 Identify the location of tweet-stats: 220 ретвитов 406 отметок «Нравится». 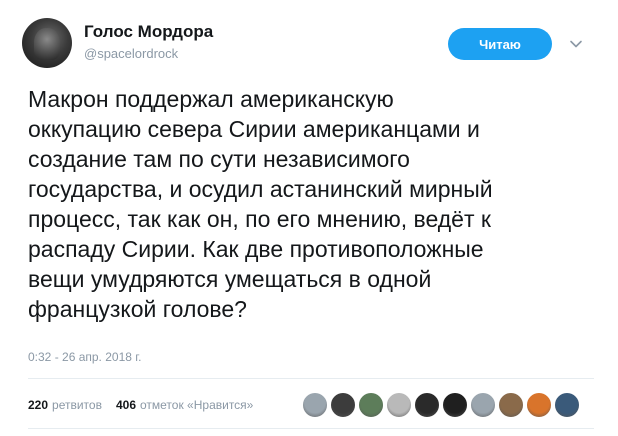
(145, 405).